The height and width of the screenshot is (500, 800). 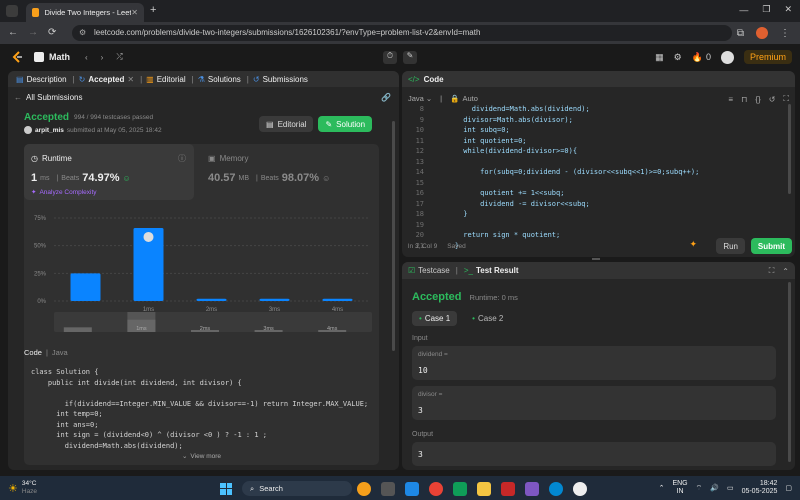 I want to click on restore-icon: ❐, so click(x=766, y=9).